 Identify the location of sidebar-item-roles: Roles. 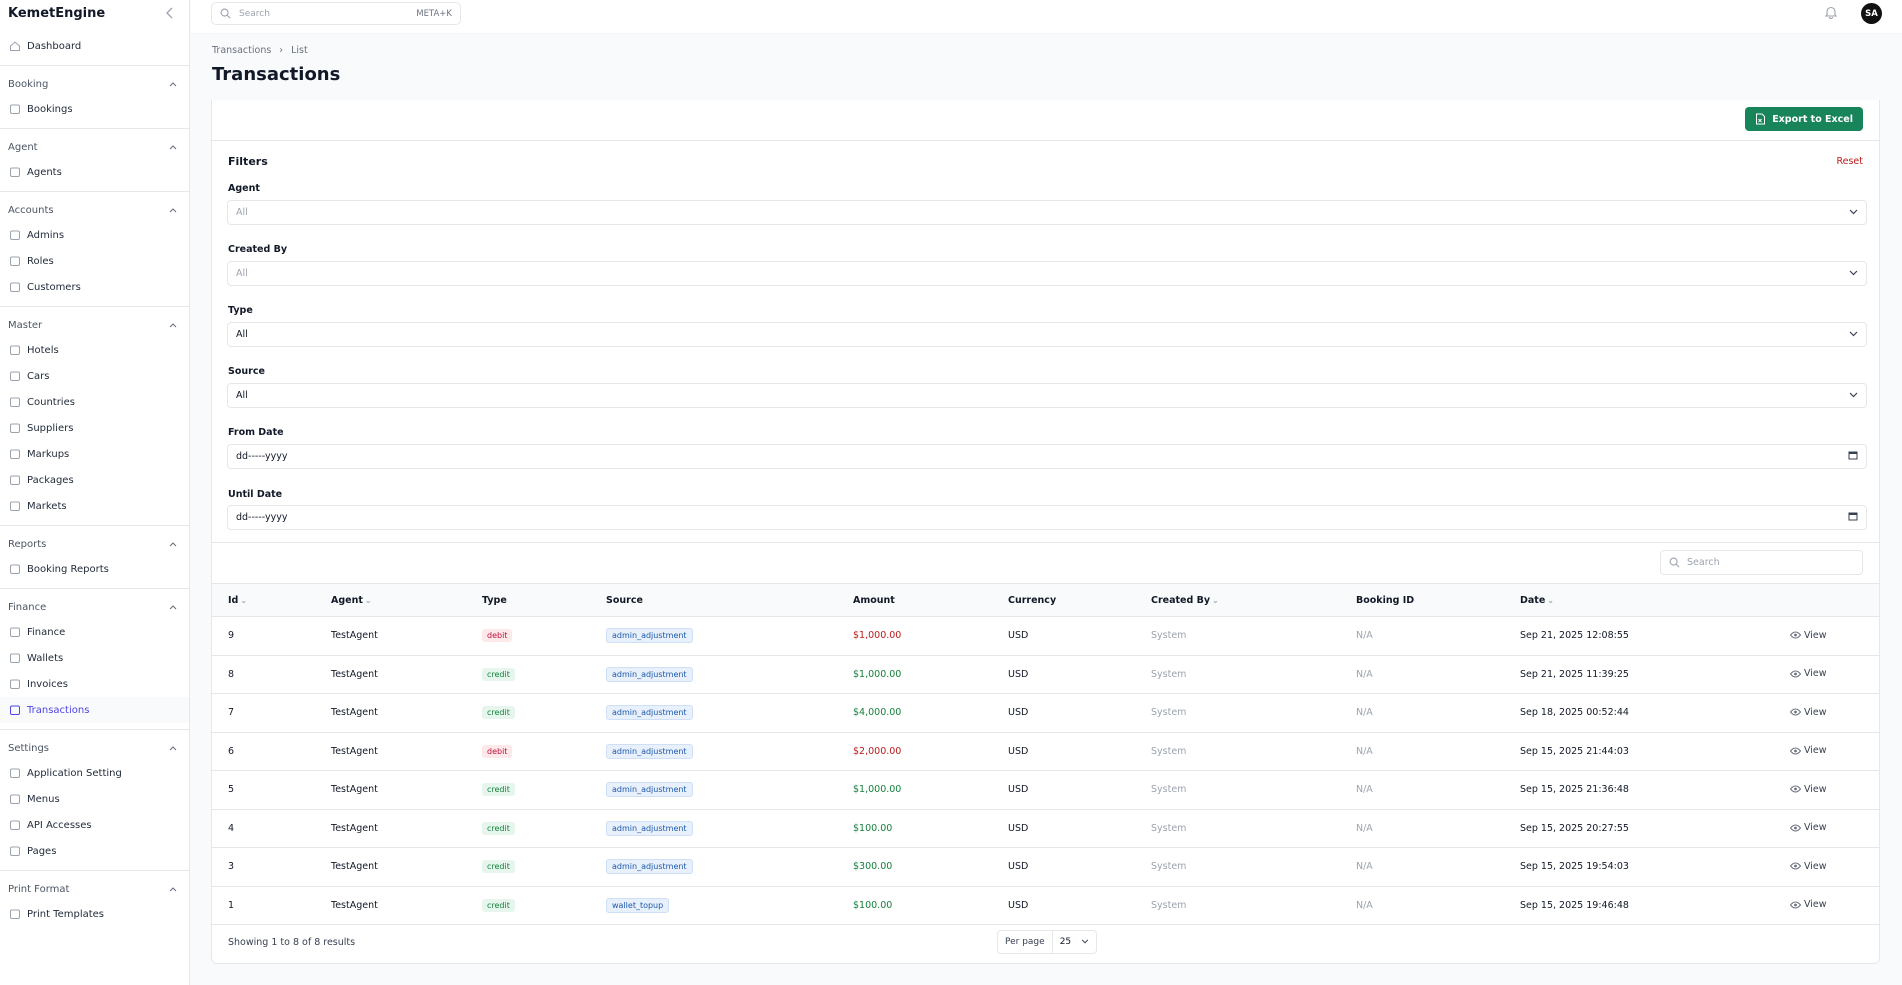
(94, 261).